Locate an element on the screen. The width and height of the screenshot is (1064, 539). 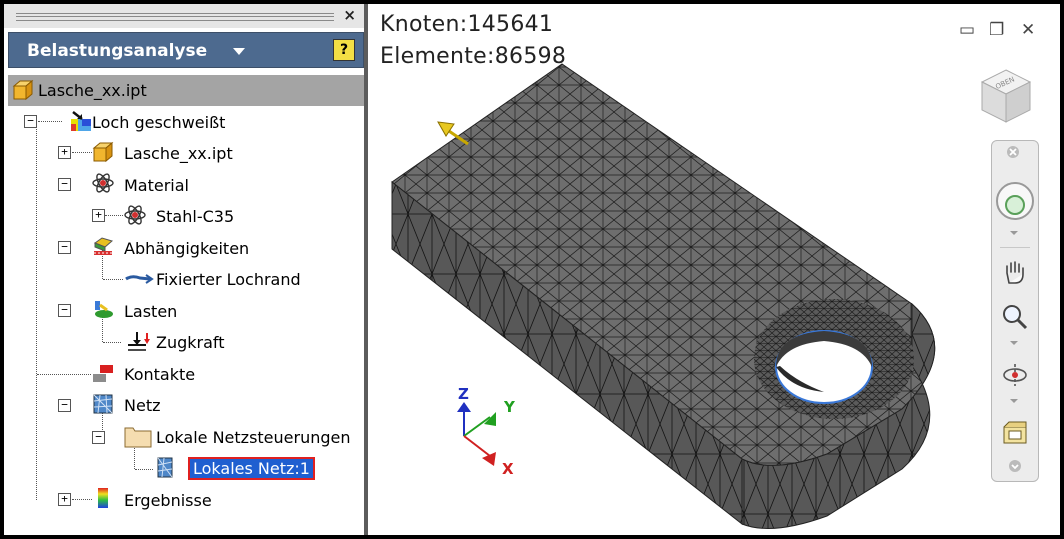
stress-study-icon is located at coordinates (81, 121).